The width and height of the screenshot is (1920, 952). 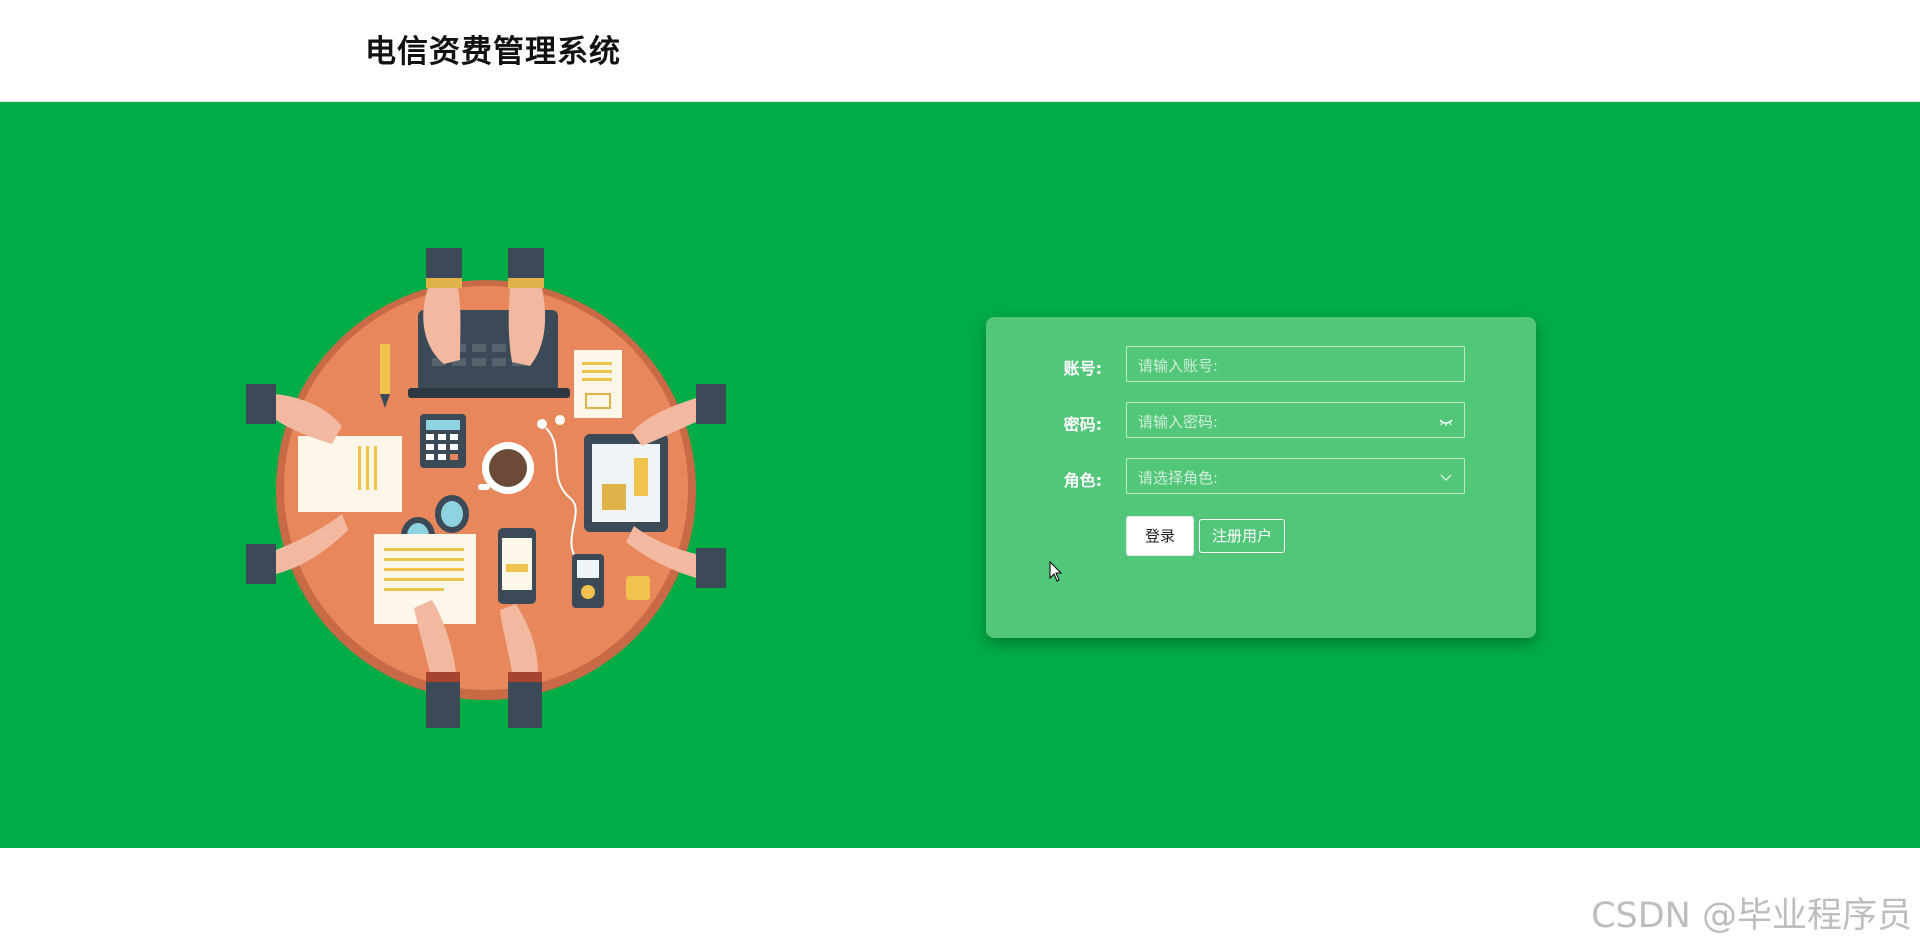 I want to click on login-card: 账号: 请输入账号: 密码: 请输入密码: 角色: 请选择角色: 登录 注册用户, so click(x=1261, y=477).